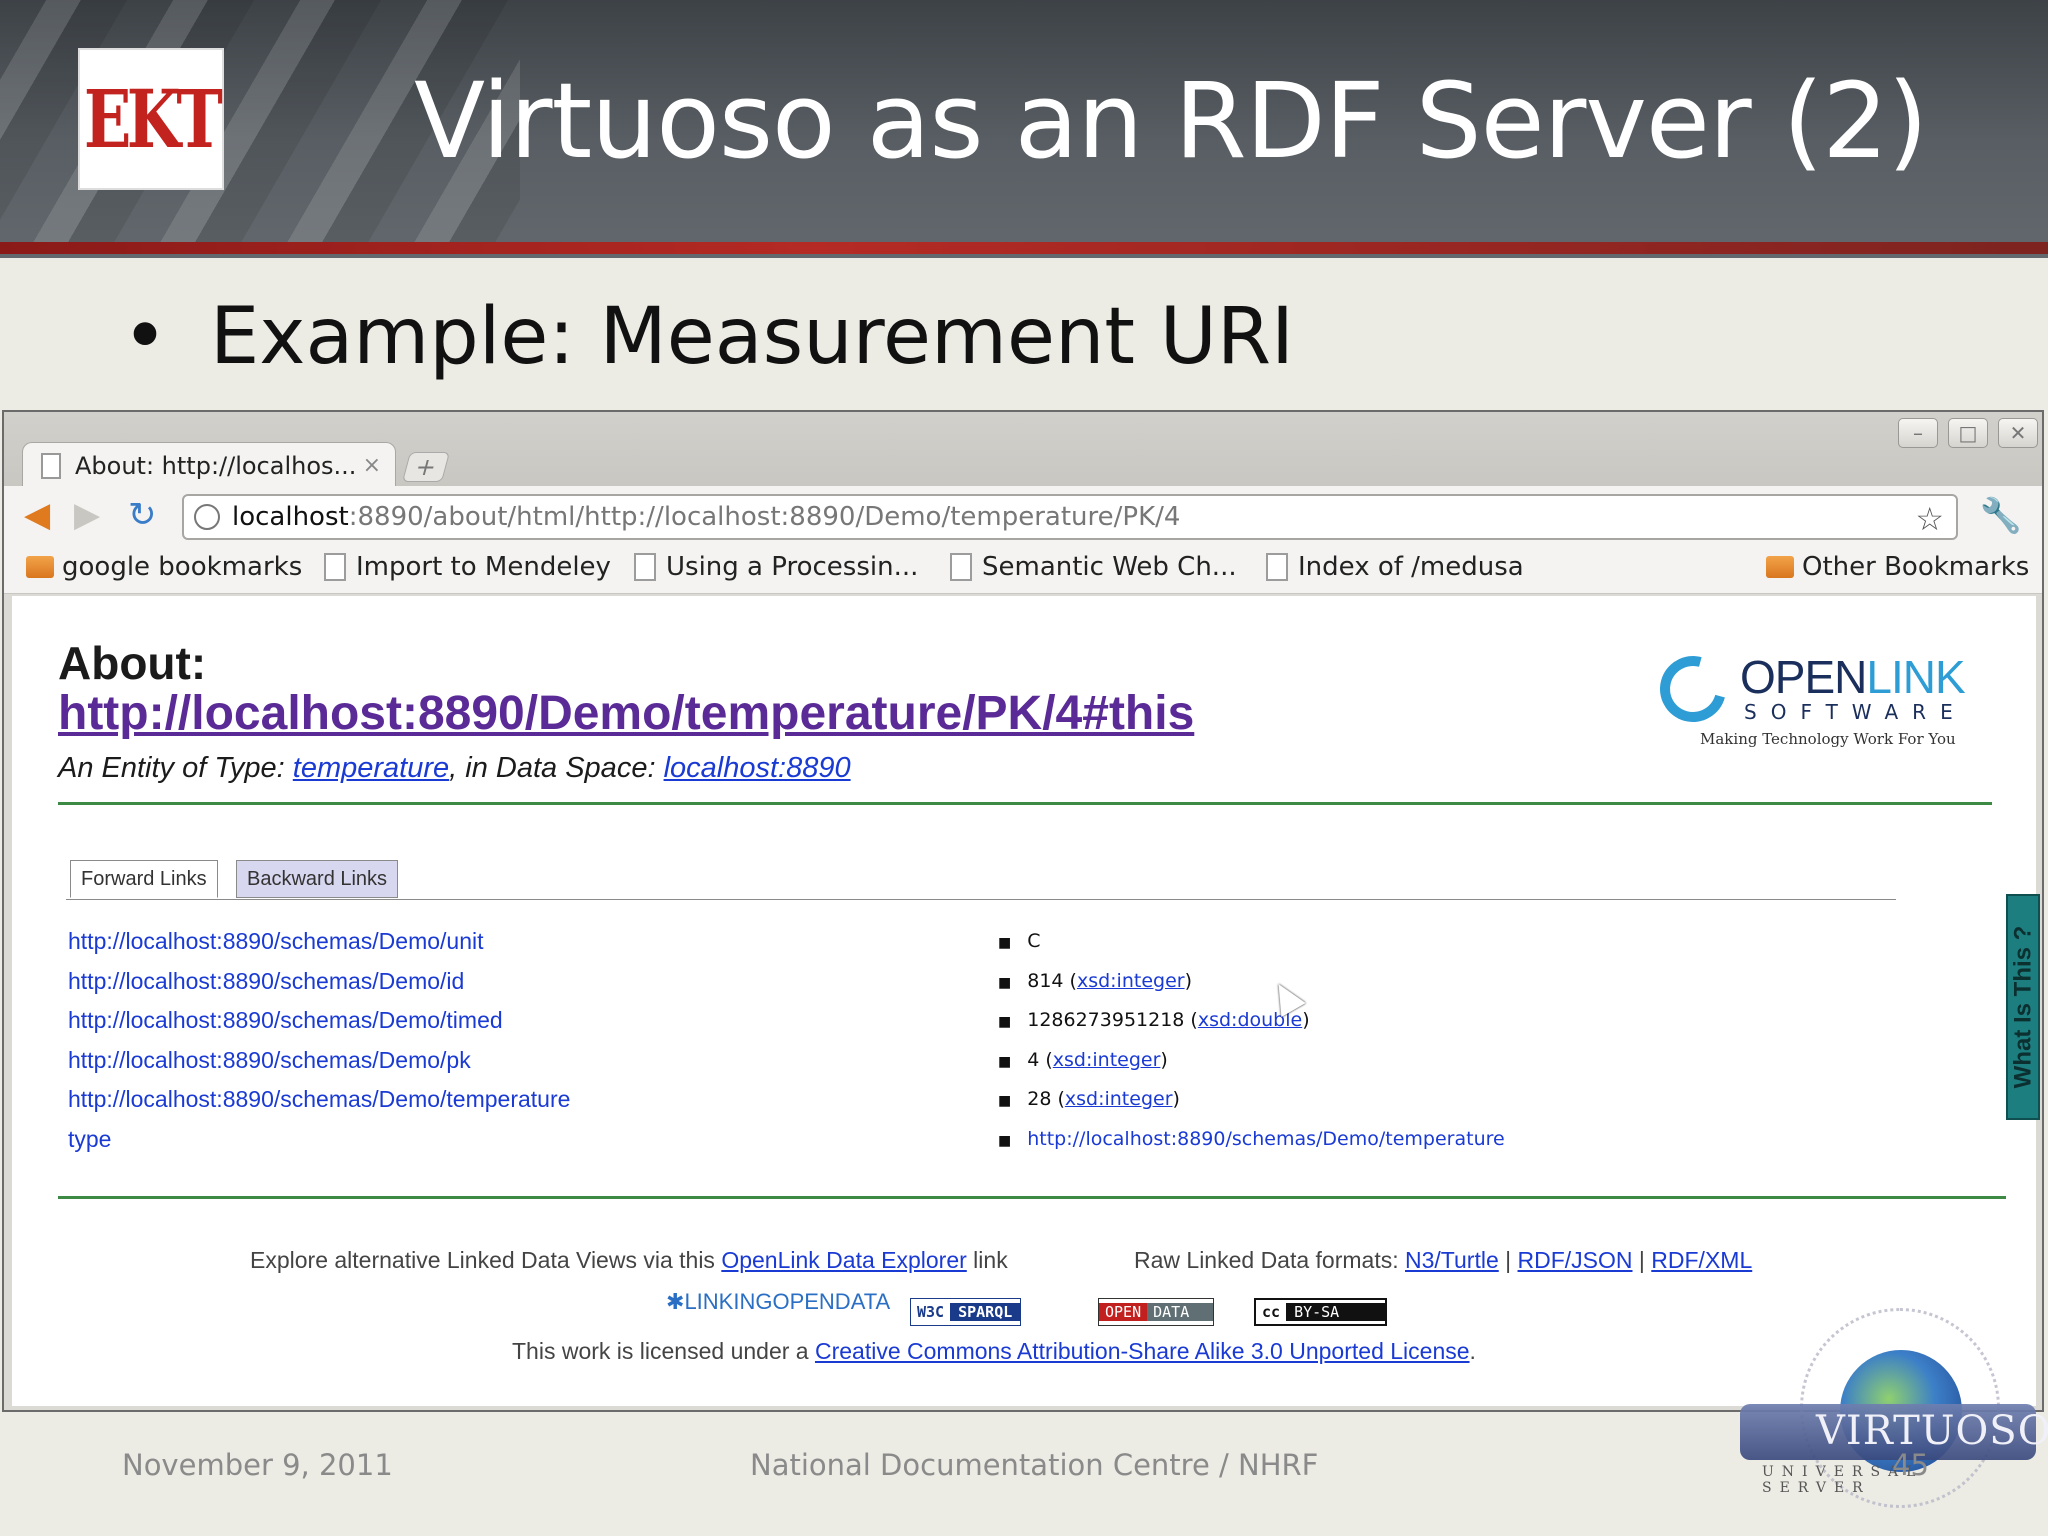  Describe the element at coordinates (1123, 1312) in the screenshot. I see `open-text: OPEN` at that location.